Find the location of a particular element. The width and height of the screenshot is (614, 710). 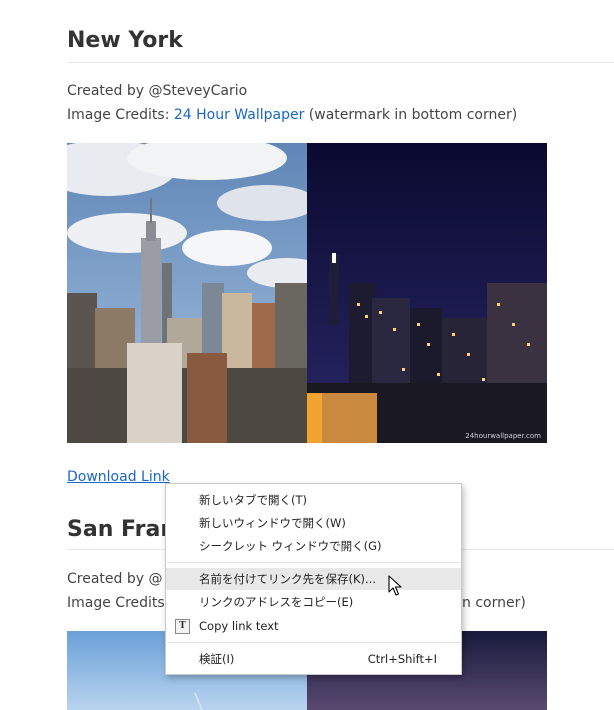

menu-item-open-incognito: シークレット ウィンドウで開く(G) is located at coordinates (313, 546).